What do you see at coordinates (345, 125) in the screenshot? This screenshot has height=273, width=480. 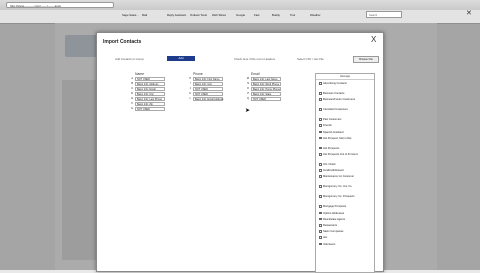 I see `group-item: Friends` at bounding box center [345, 125].